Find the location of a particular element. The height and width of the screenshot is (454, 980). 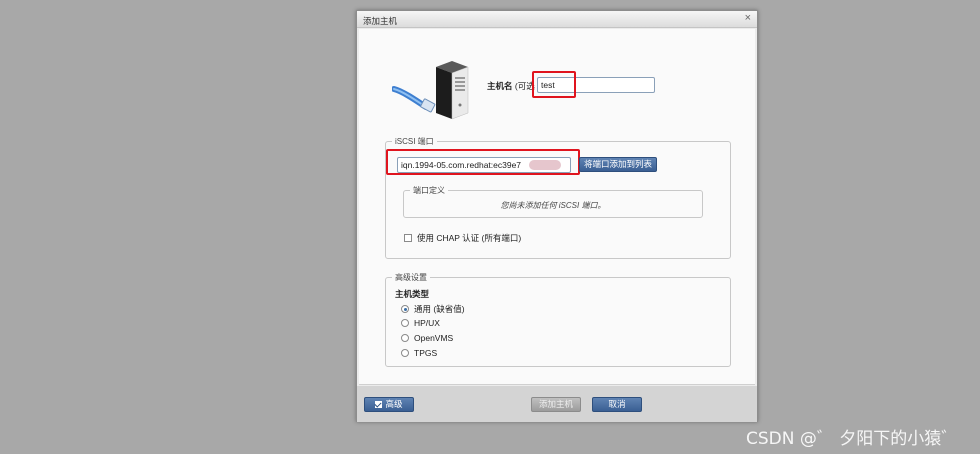

radio-tpgs is located at coordinates (405, 353).